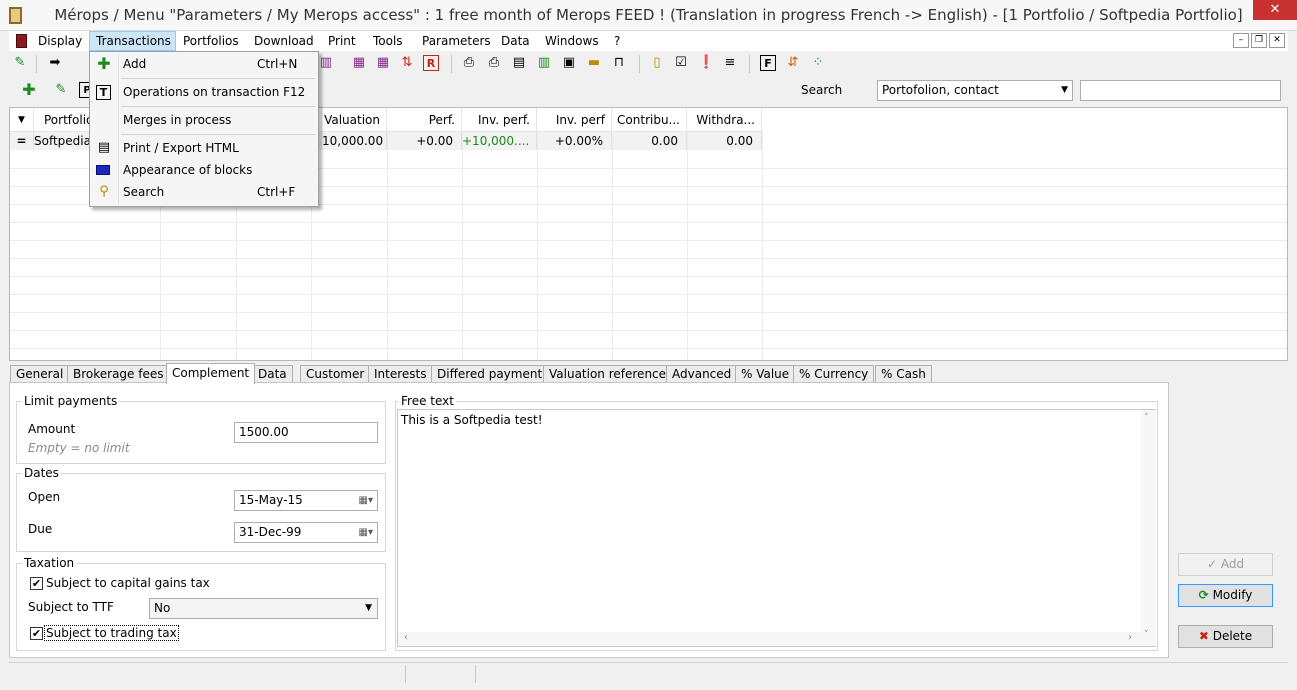  What do you see at coordinates (400, 374) in the screenshot?
I see `tab-interests: Interests` at bounding box center [400, 374].